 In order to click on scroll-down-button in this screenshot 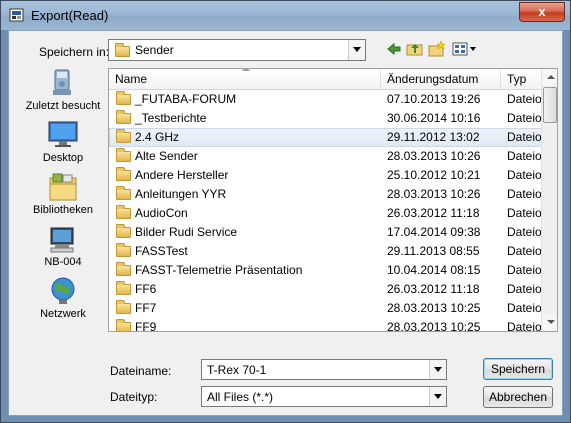, I will do `click(549, 322)`.